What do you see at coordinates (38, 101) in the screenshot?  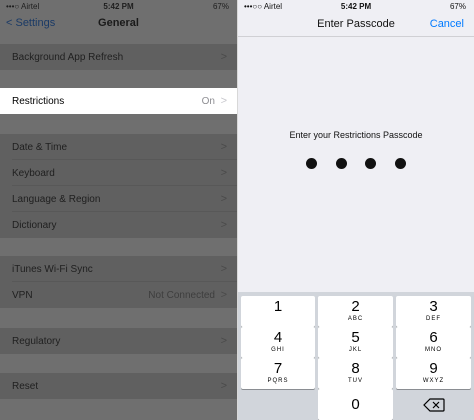 I see `cell-label: Restrictions` at bounding box center [38, 101].